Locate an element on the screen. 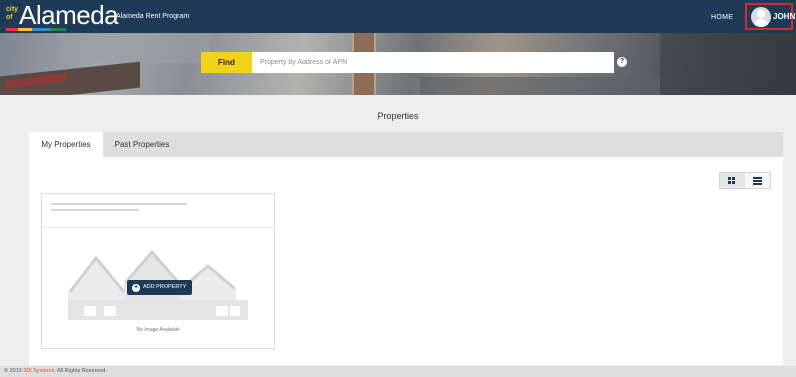 The width and height of the screenshot is (796, 377). copyright-prefix: © 2019 is located at coordinates (14, 371).